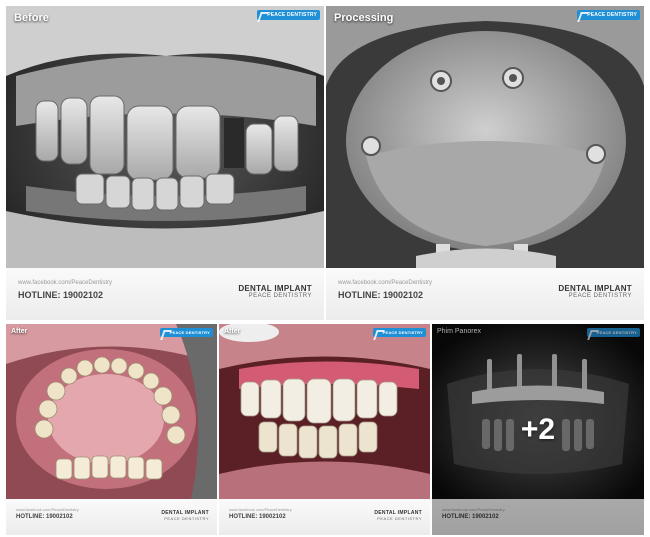  What do you see at coordinates (31, 18) in the screenshot?
I see `stage-label: Before` at bounding box center [31, 18].